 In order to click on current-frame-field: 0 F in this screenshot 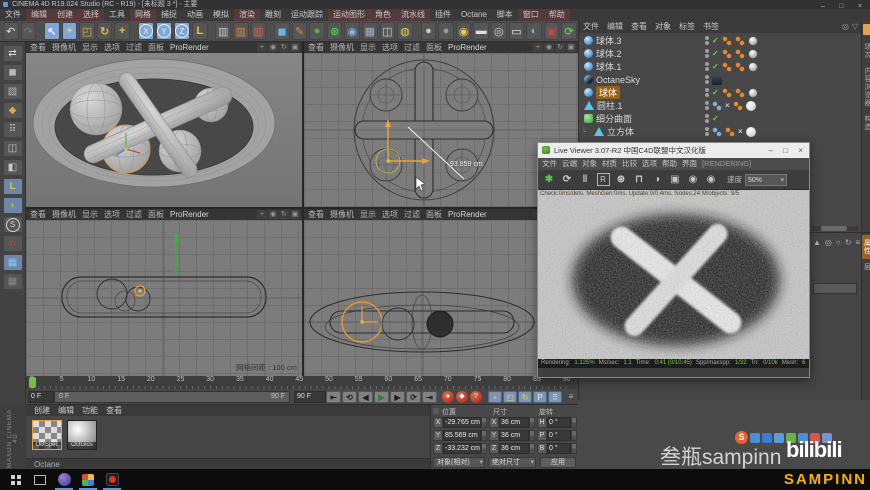, I will do `click(41, 397)`.